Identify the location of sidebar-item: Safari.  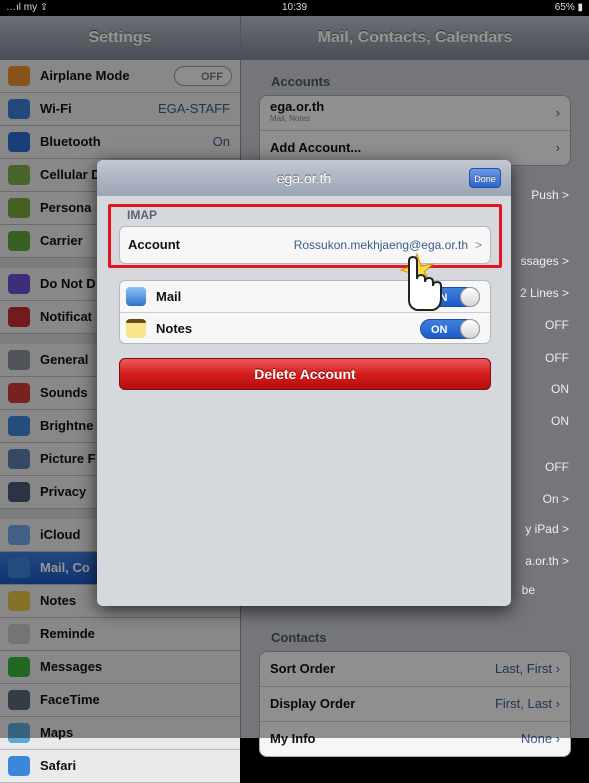
(120, 766).